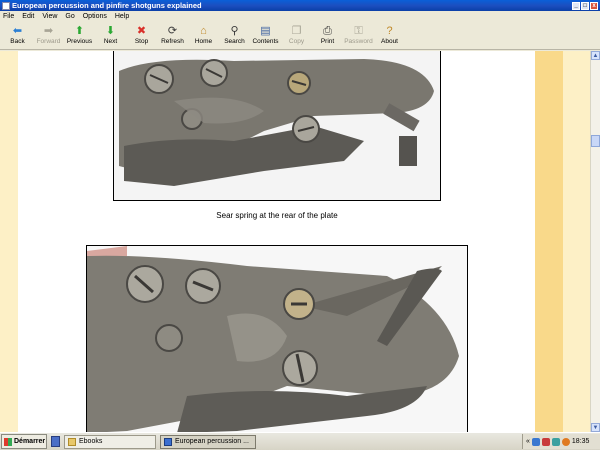  I want to click on start-button: Démarrer, so click(24, 441).